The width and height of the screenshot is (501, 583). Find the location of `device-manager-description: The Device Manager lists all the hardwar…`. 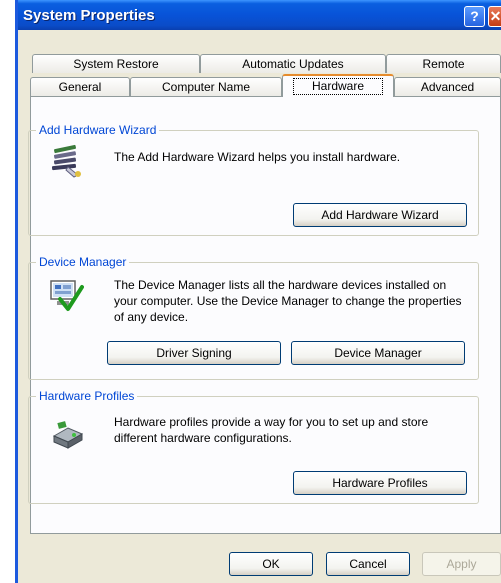

device-manager-description: The Device Manager lists all the hardwar… is located at coordinates (288, 301).